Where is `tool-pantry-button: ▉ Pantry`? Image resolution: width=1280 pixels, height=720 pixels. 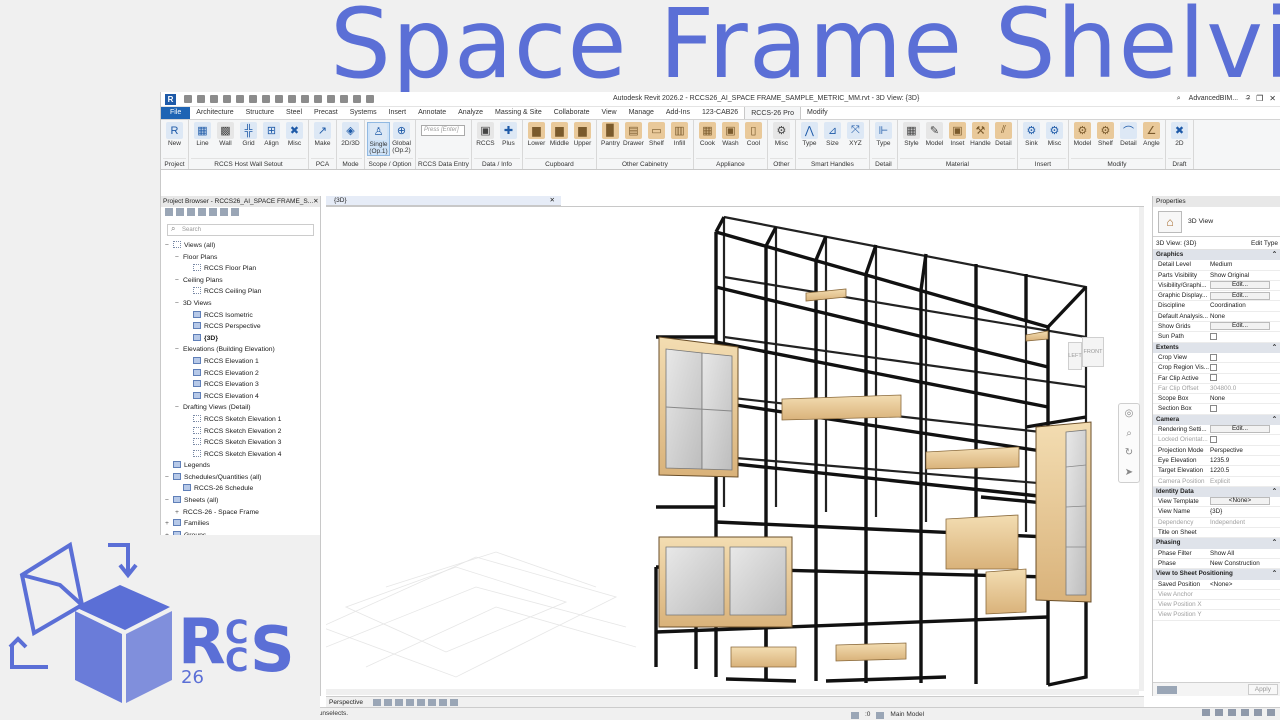 tool-pantry-button: ▉ Pantry is located at coordinates (610, 134).